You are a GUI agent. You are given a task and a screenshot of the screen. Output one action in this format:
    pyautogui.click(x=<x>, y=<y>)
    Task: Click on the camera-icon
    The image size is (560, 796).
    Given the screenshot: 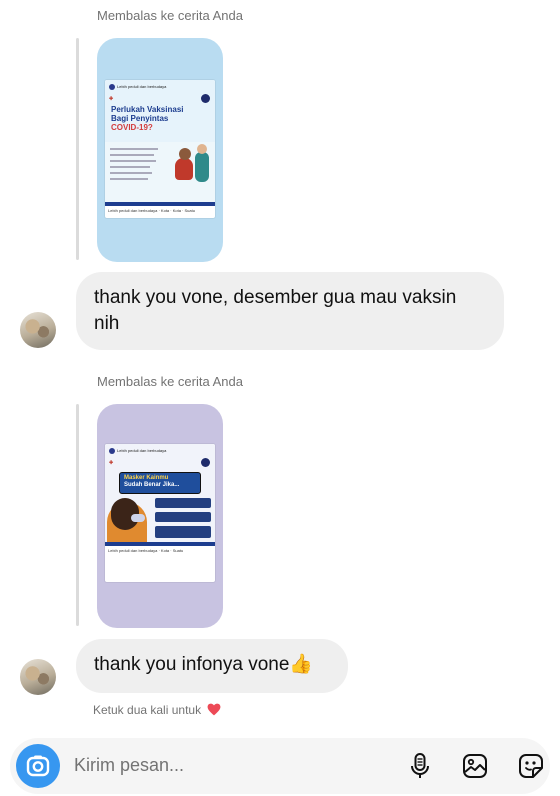 What is the action you would take?
    pyautogui.click(x=38, y=766)
    